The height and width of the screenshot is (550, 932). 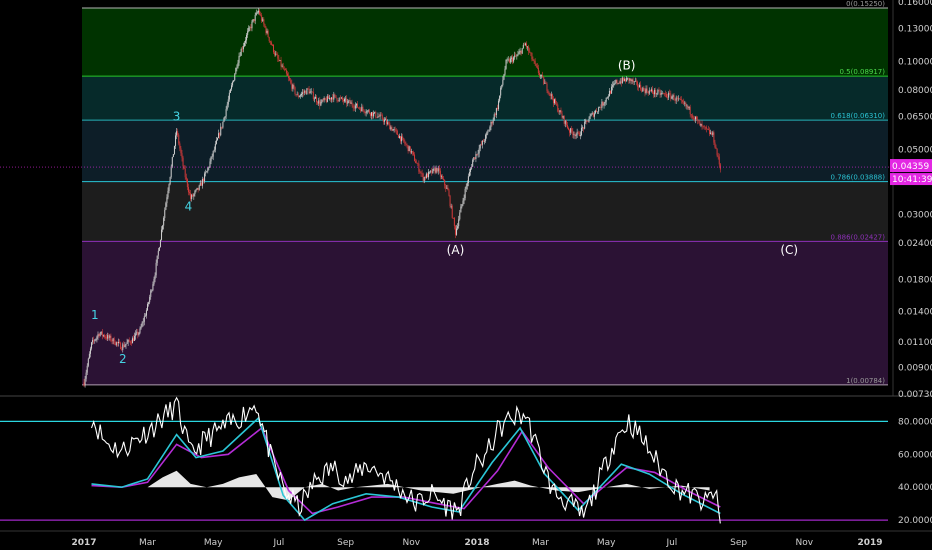 What do you see at coordinates (915, 216) in the screenshot?
I see `price-tick-label: 0.03000` at bounding box center [915, 216].